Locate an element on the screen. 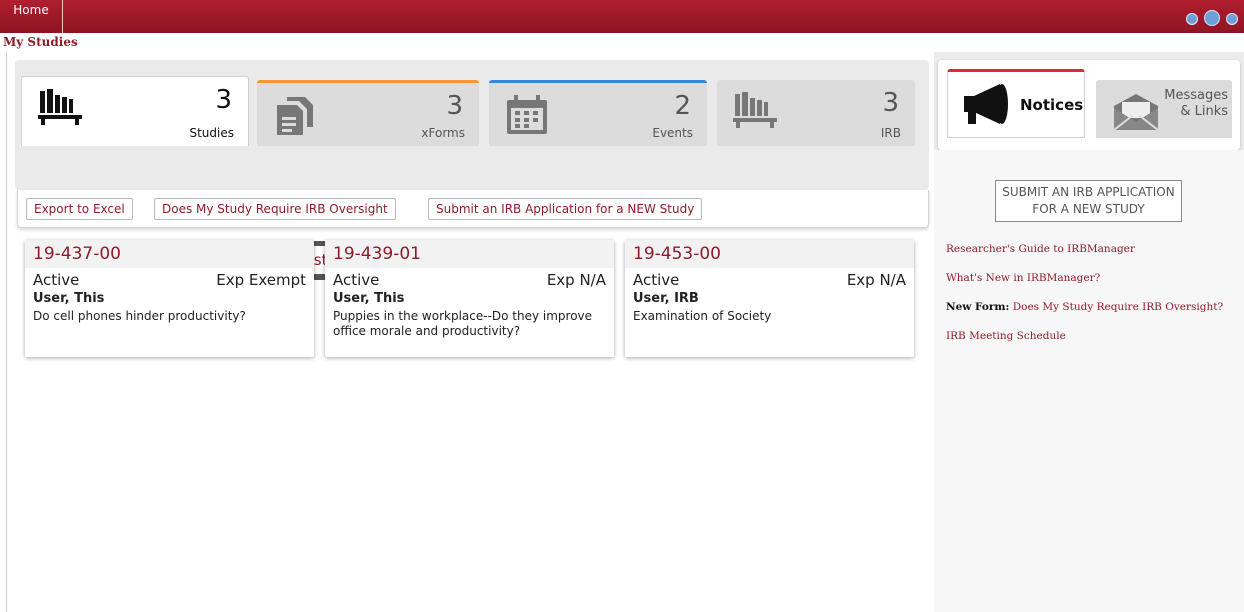 The image size is (1244, 612). tab-xforms-count: 3 is located at coordinates (454, 106).